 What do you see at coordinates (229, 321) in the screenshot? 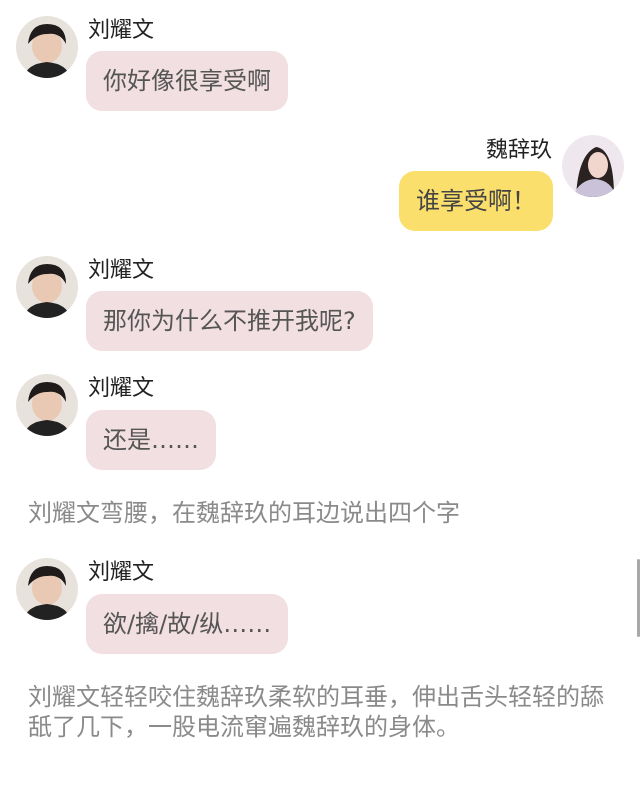
I see `message-bubble: 那你为什么不推开我呢?` at bounding box center [229, 321].